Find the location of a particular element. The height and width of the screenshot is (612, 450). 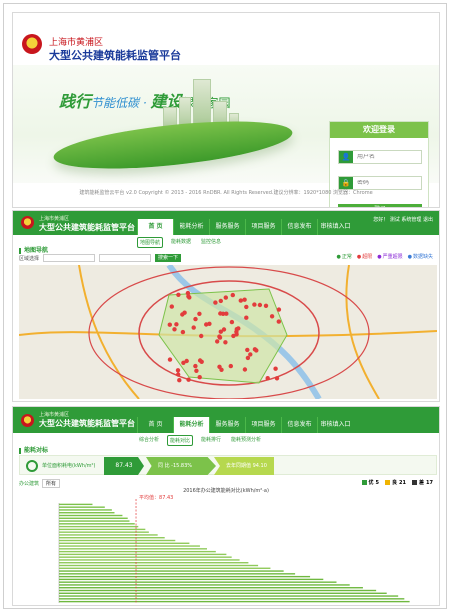

subnav-monitor: 监控信息 is located at coordinates (211, 242).